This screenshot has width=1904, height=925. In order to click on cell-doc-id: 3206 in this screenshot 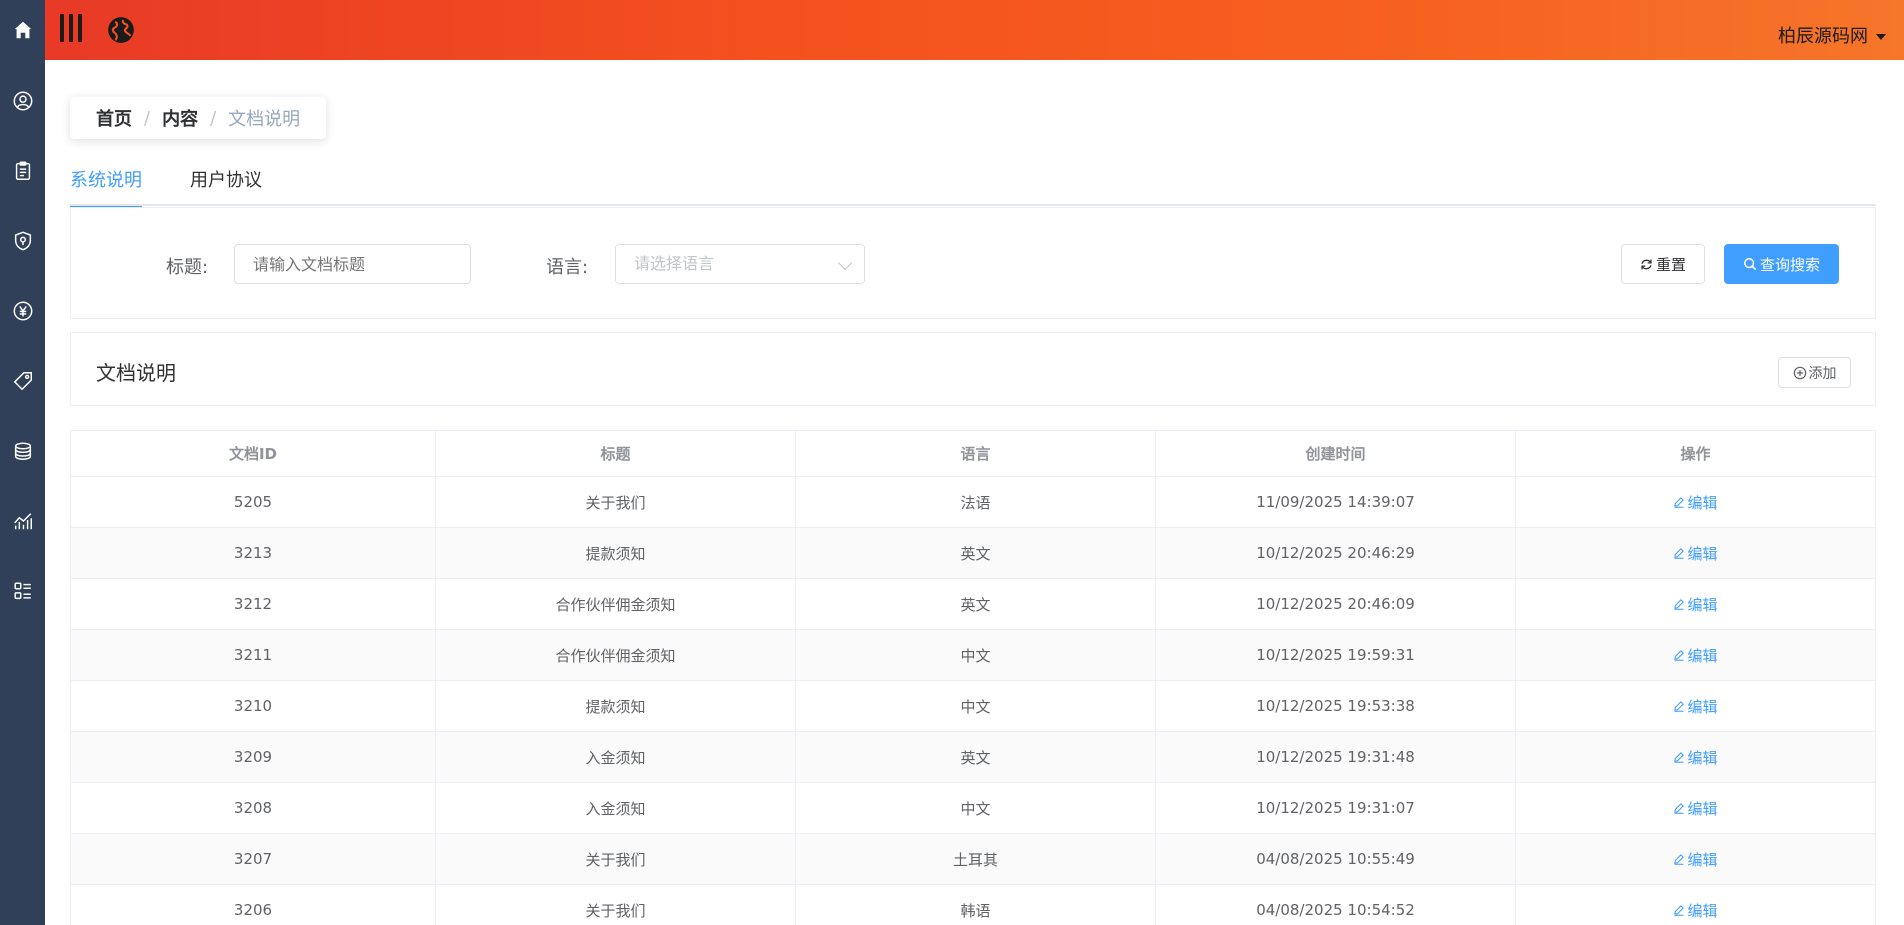, I will do `click(253, 905)`.